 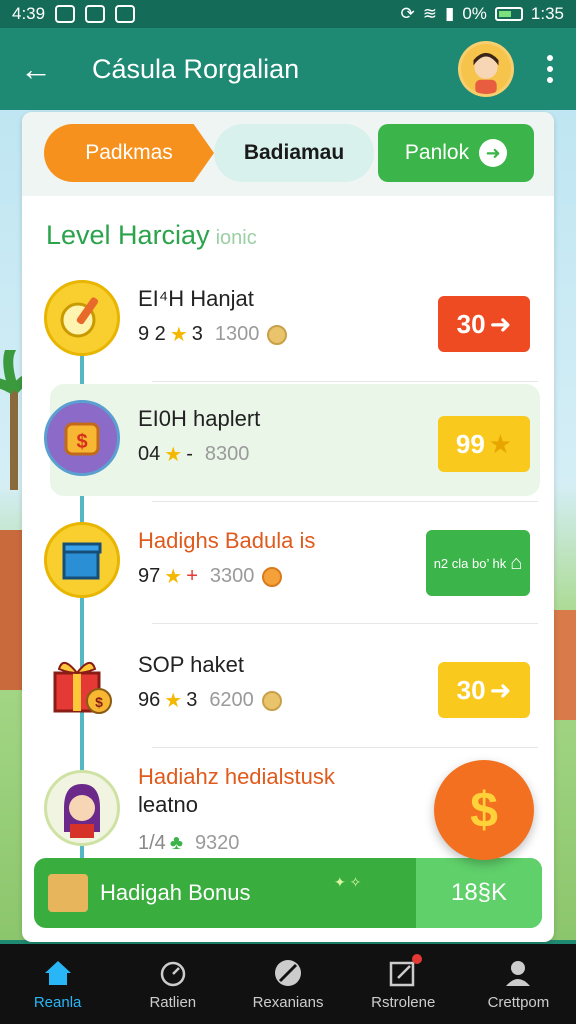 What do you see at coordinates (57, 1002) in the screenshot?
I see `nav-label: Reanla` at bounding box center [57, 1002].